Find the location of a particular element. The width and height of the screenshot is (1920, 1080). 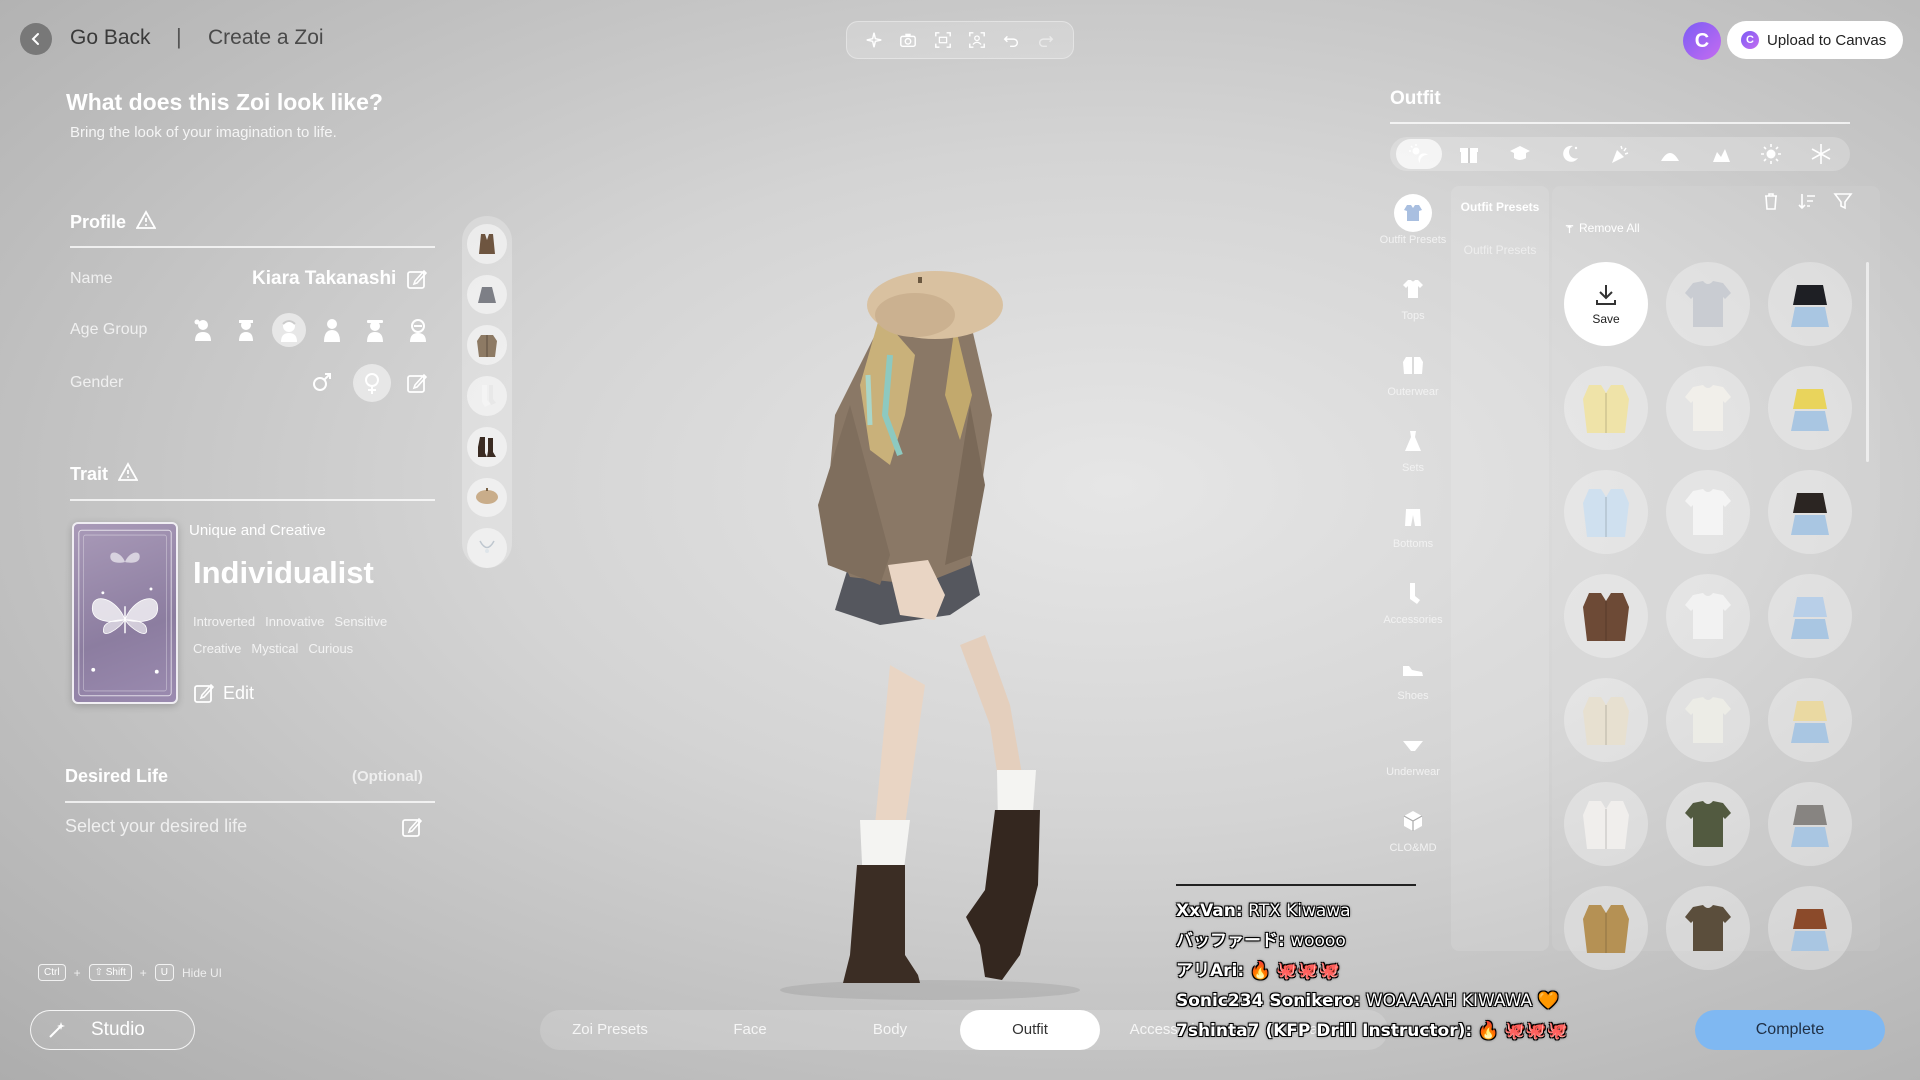

adult-icon is located at coordinates (375, 330).